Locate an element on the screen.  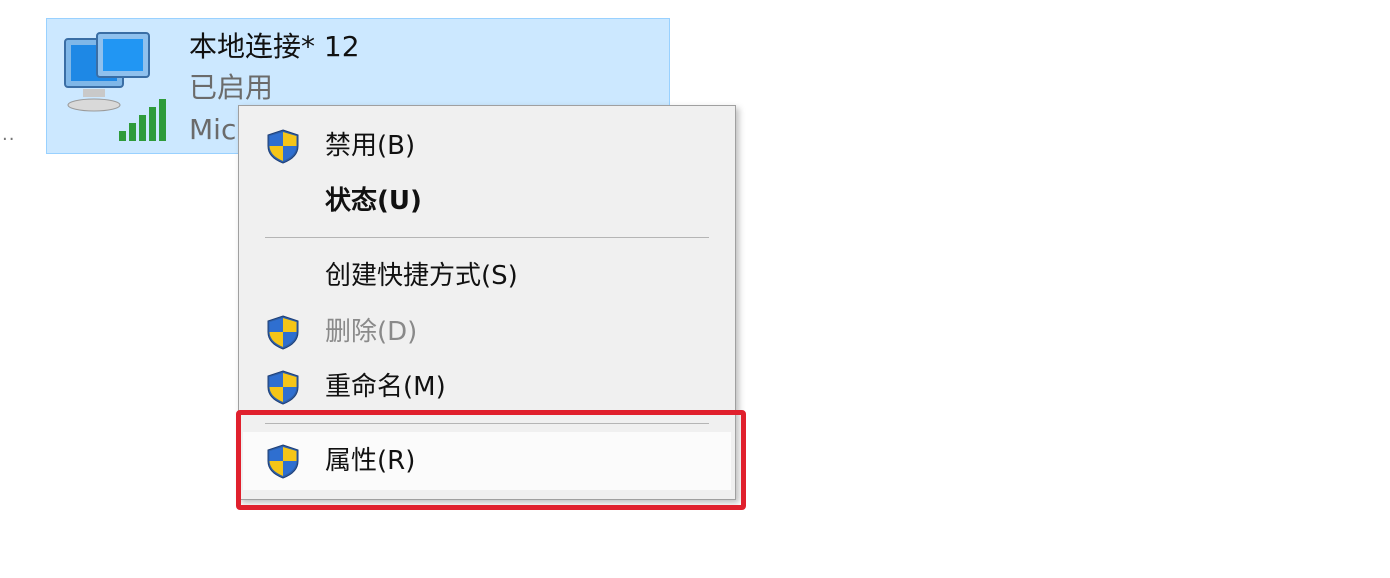
menu-item-create-shortcut: 创建快捷方式(S) is located at coordinates (487, 276).